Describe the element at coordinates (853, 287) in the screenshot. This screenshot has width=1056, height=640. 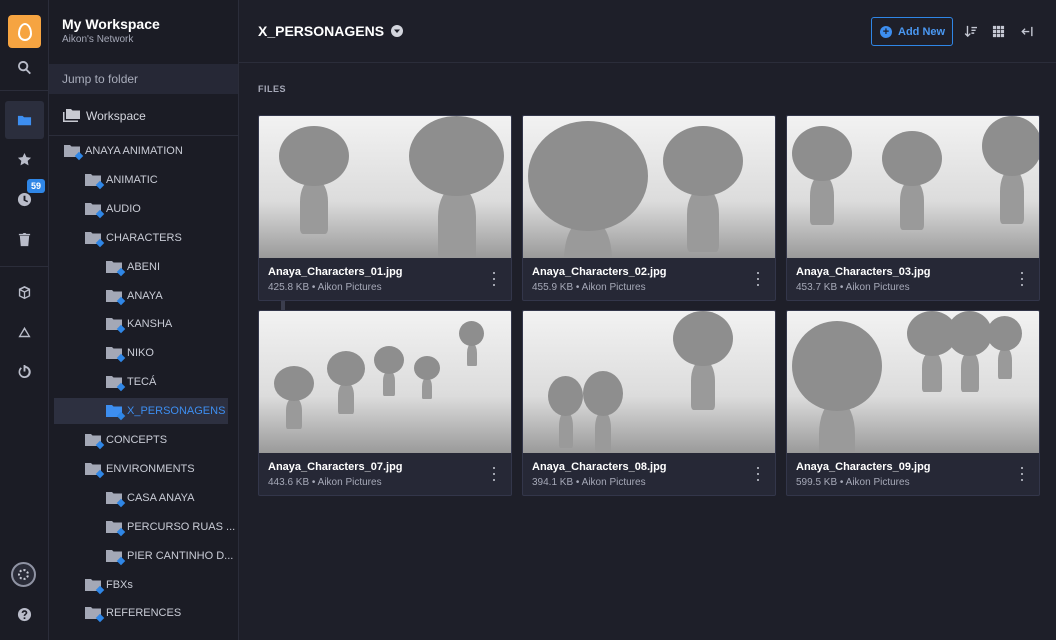
I see `file-meta: 453.7 KB • Aikon Pictures` at that location.